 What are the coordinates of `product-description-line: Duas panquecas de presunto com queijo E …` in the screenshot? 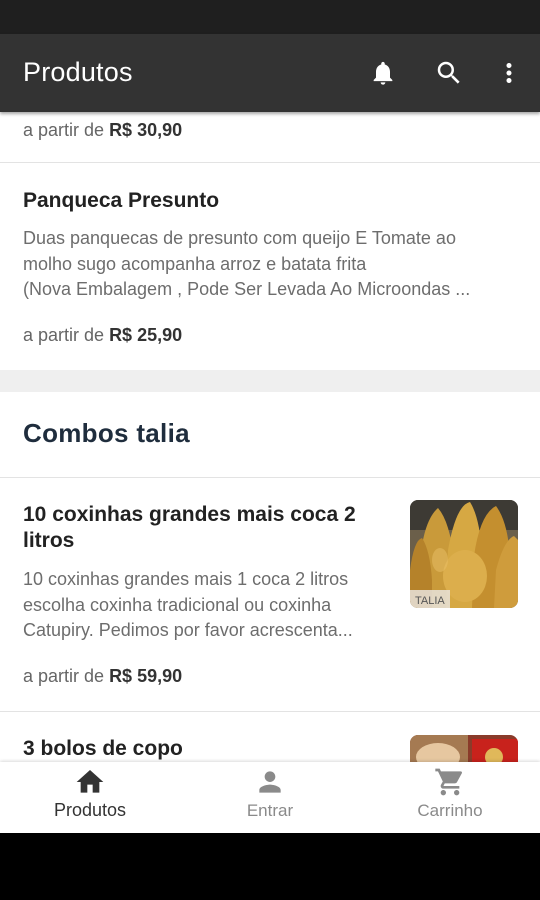 It's located at (239, 238).